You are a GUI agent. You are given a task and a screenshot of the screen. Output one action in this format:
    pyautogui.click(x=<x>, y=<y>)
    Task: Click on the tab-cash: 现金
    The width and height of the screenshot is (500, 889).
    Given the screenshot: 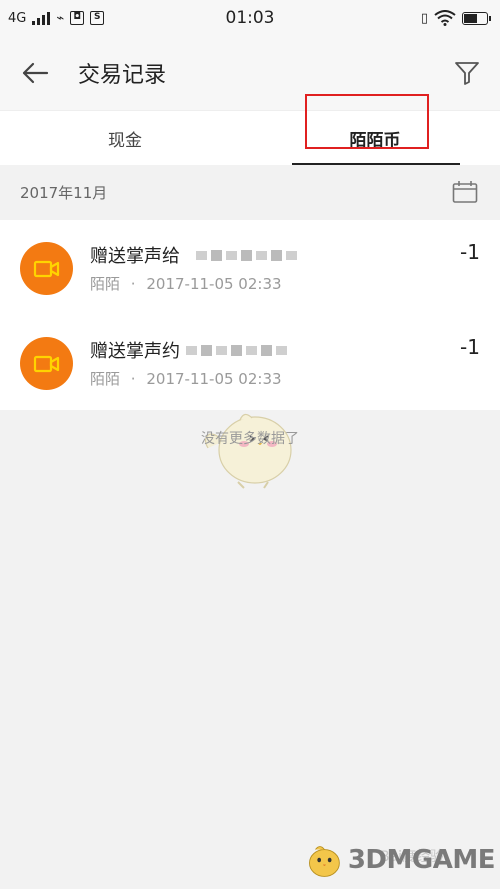 What is the action you would take?
    pyautogui.click(x=125, y=138)
    